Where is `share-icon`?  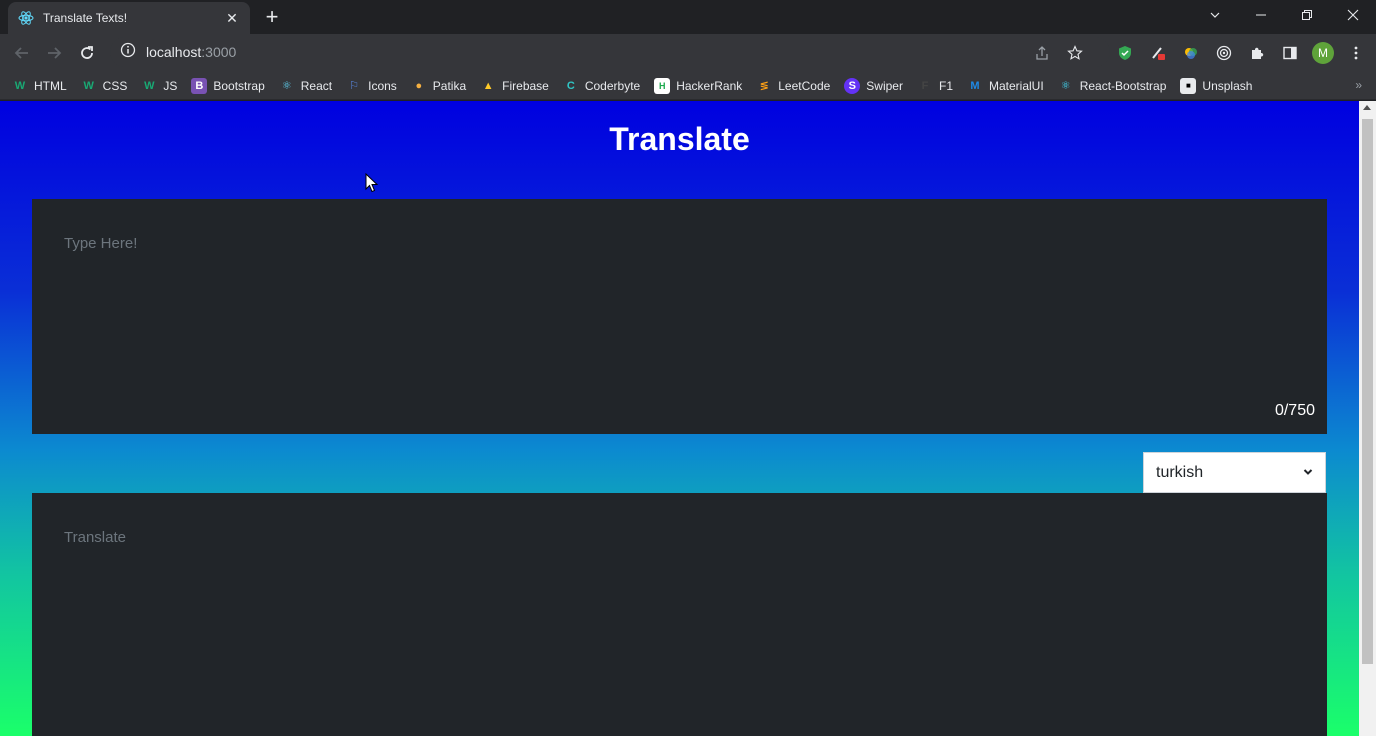 share-icon is located at coordinates (1042, 53).